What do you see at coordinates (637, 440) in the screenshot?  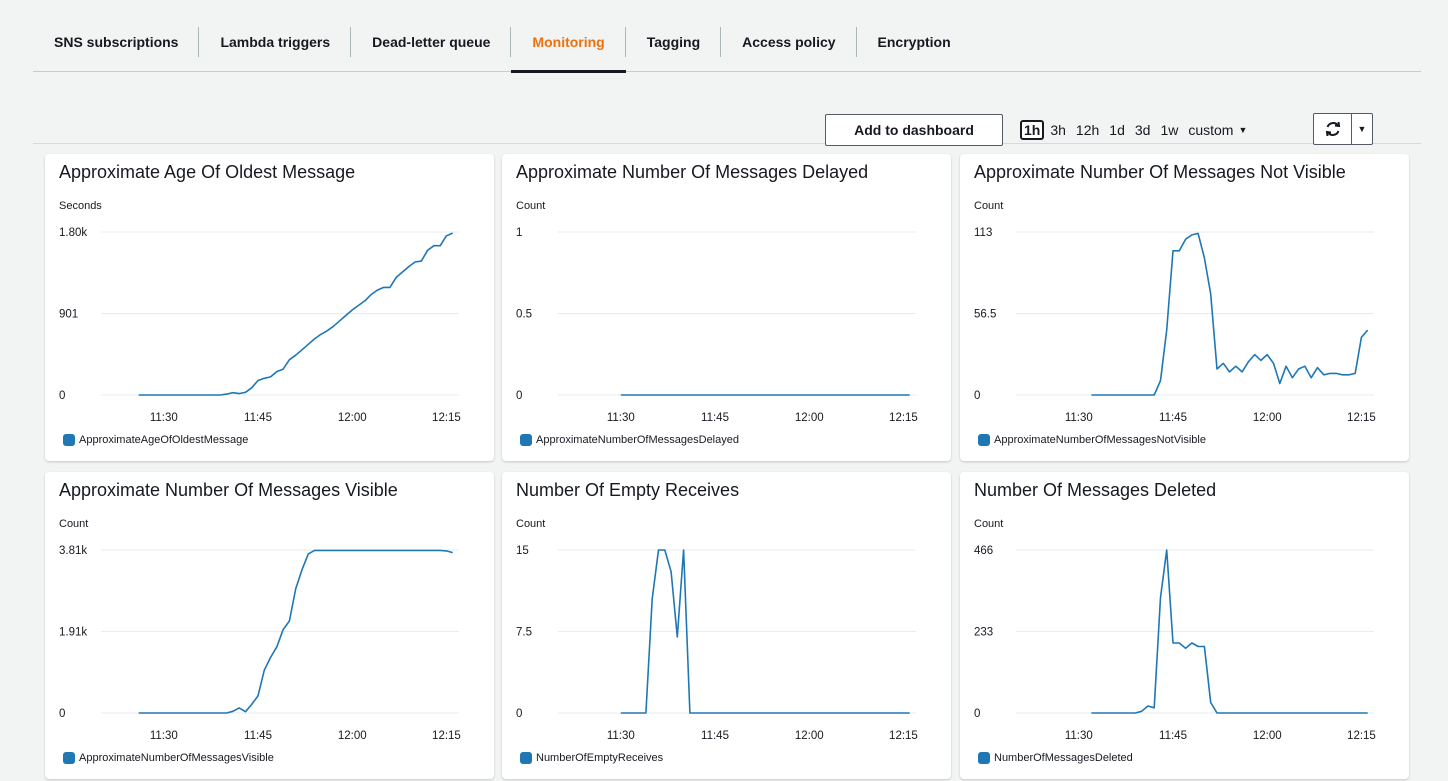 I see `legend-label: ApproximateNumberOfMessagesDelayed` at bounding box center [637, 440].